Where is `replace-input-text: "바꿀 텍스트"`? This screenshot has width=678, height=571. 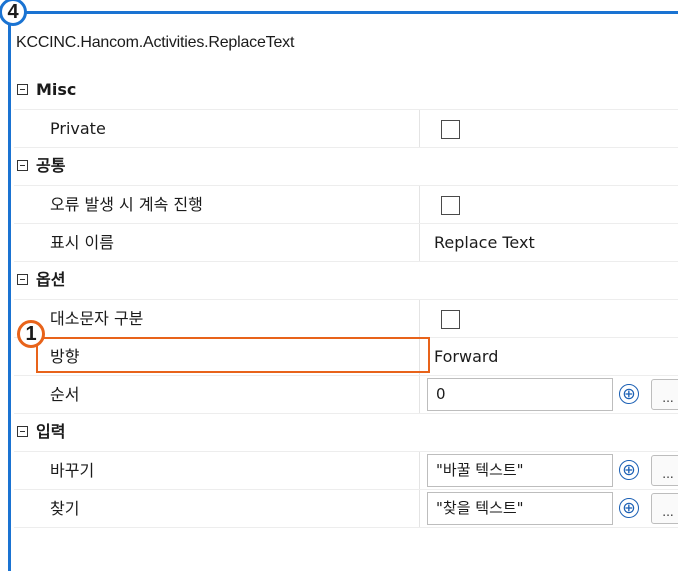
replace-input-text: "바꿀 텍스트" is located at coordinates (480, 470).